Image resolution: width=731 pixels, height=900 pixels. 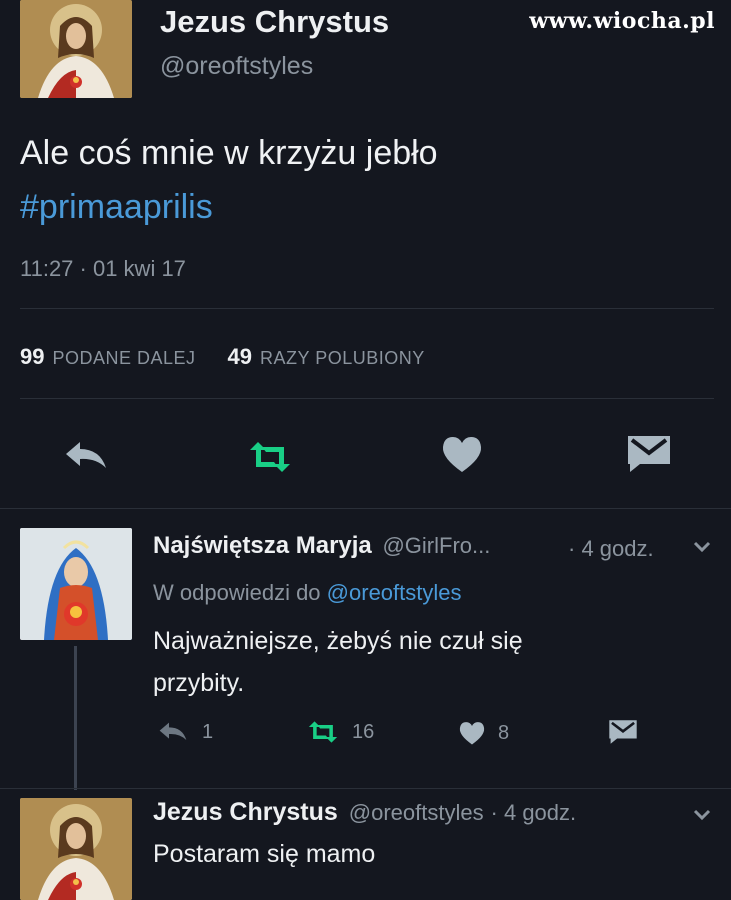 I want to click on thread-line, so click(x=75, y=718).